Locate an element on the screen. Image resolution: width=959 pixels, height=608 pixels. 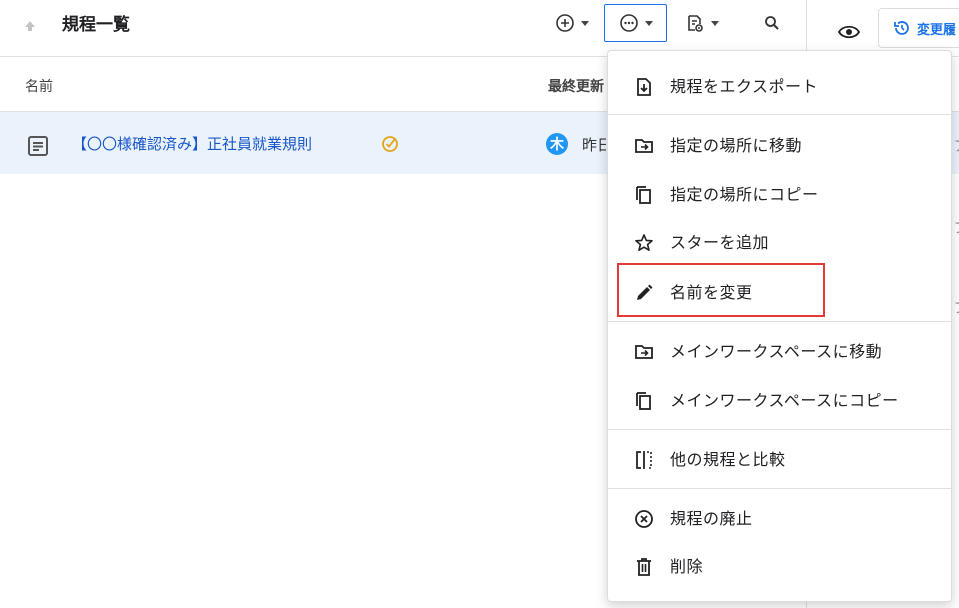
more-circle-icon is located at coordinates (628, 23).